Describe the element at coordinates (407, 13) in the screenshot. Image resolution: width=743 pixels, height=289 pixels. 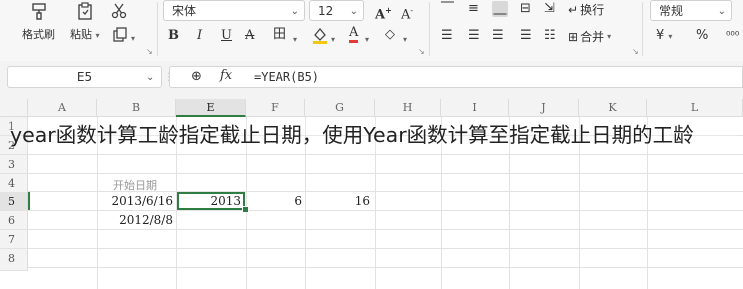
I see `decrease-font-icon: A-` at that location.